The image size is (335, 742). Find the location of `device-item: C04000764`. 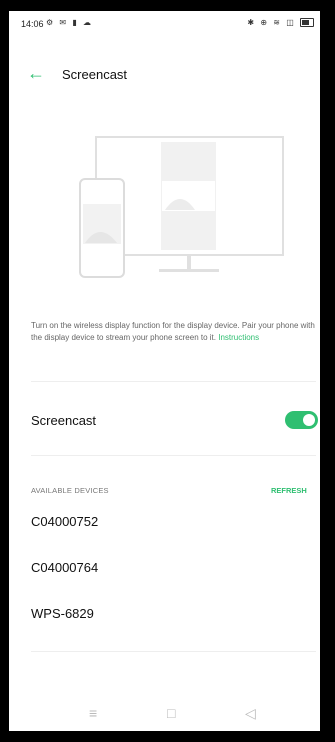

device-item: C04000764 is located at coordinates (64, 567).